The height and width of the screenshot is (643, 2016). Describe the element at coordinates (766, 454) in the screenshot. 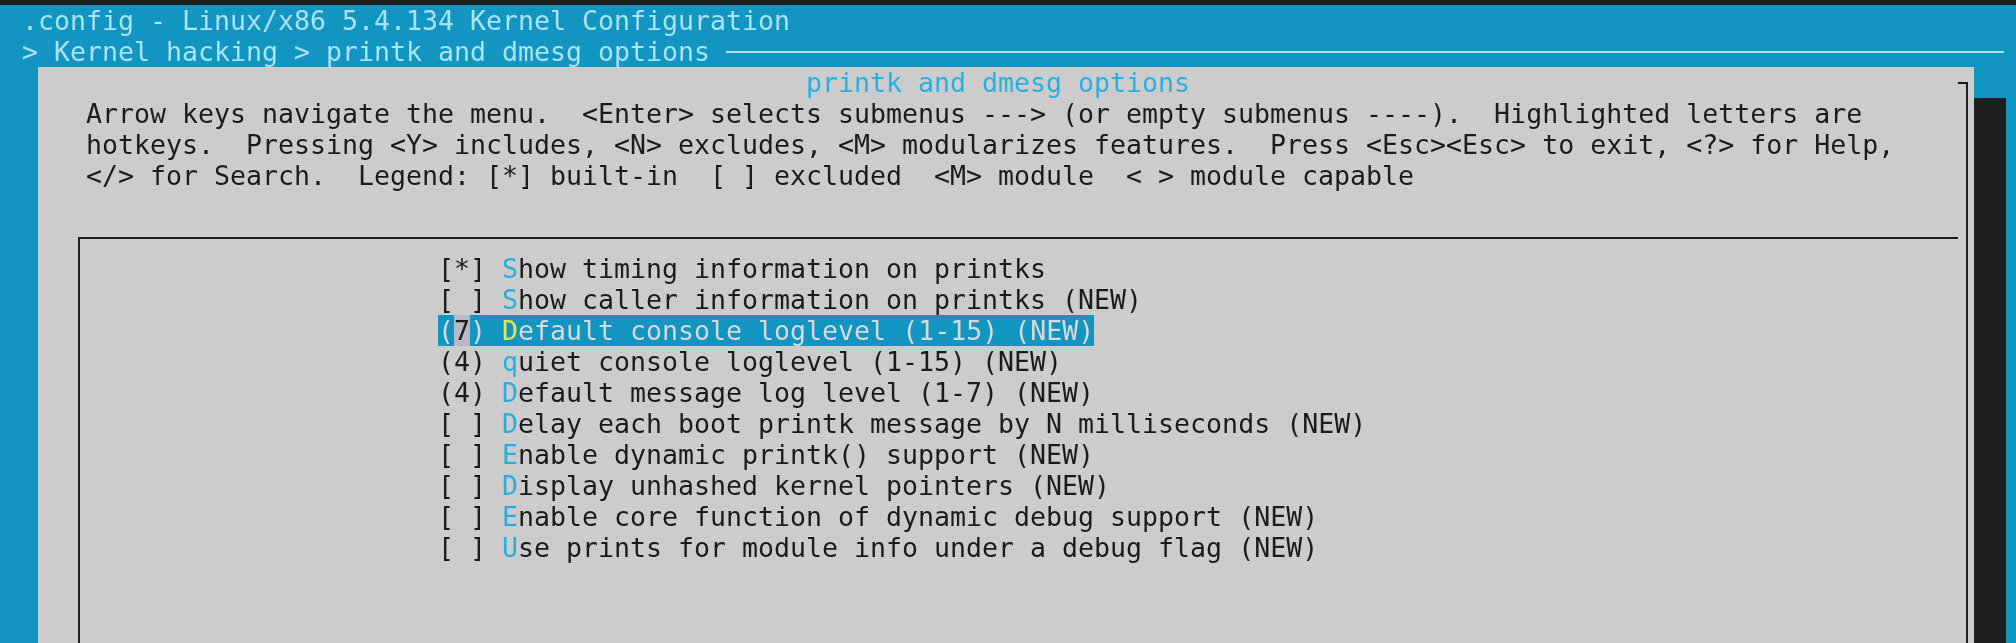

I see `menu-item: [ ] Enable dynamic printk() support (NEW)` at that location.